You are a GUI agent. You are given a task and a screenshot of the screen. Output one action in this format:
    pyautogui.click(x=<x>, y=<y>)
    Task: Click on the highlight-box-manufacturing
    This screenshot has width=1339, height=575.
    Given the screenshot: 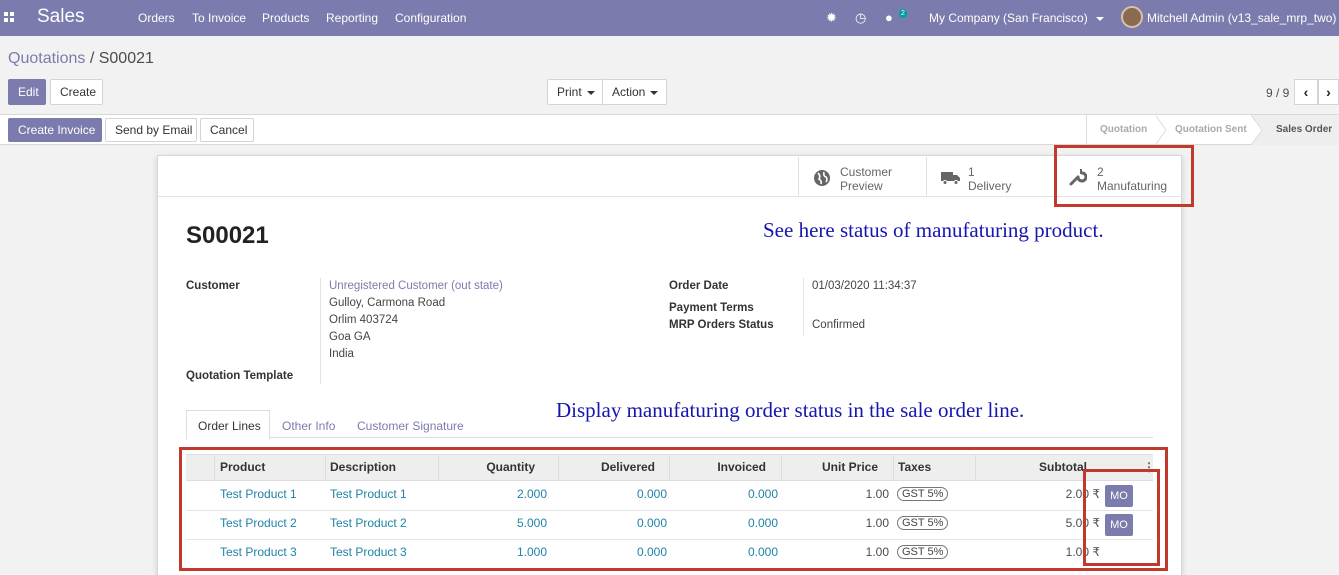 What is the action you would take?
    pyautogui.click(x=1124, y=176)
    